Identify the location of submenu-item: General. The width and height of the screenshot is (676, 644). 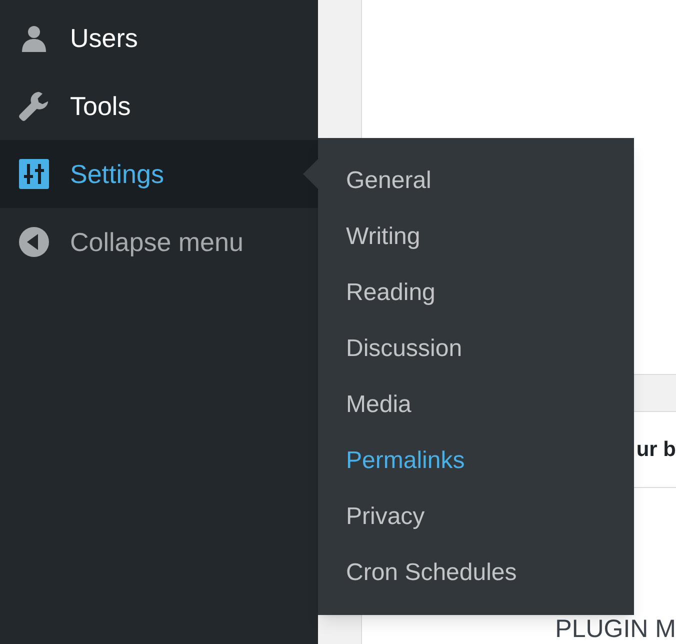
(476, 181).